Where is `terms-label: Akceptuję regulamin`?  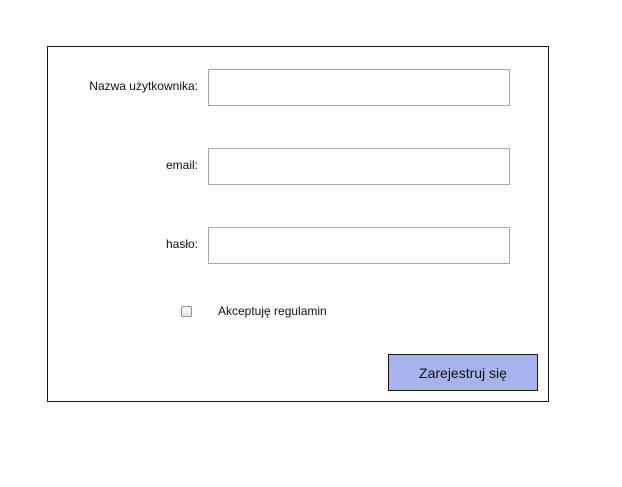
terms-label: Akceptuję regulamin is located at coordinates (272, 311).